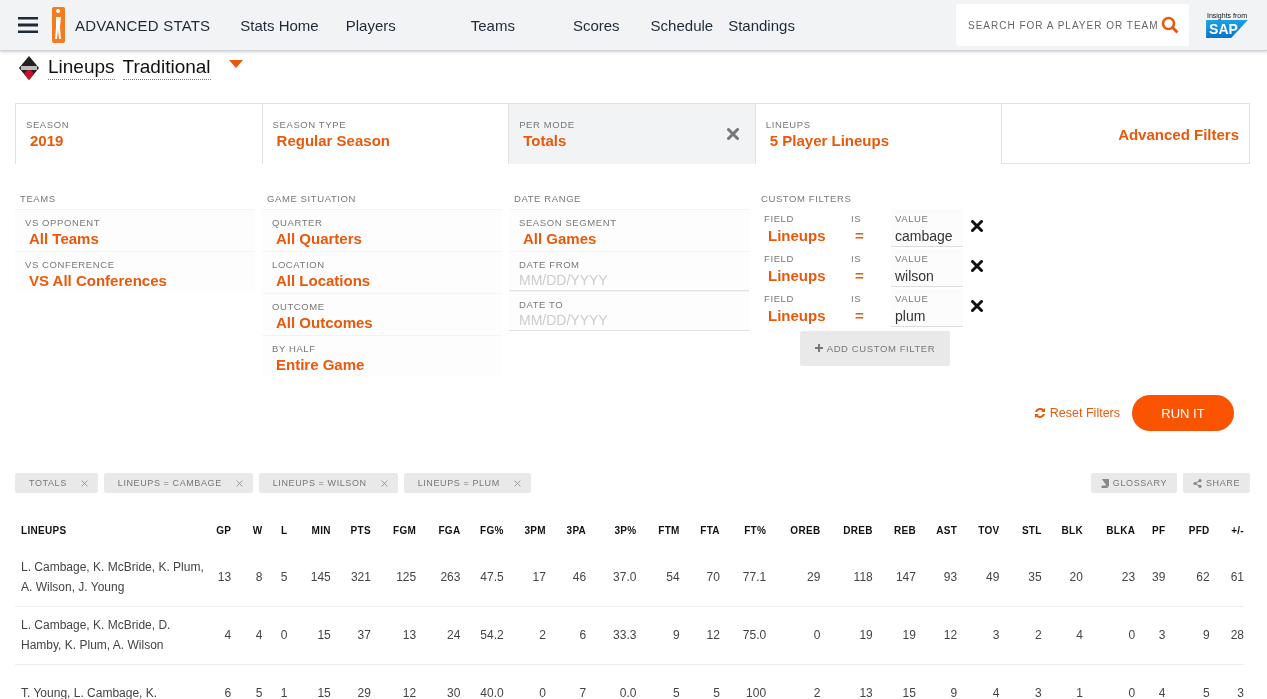 The width and height of the screenshot is (1267, 699). What do you see at coordinates (1187, 536) in the screenshot?
I see `column-header: PFD` at bounding box center [1187, 536].